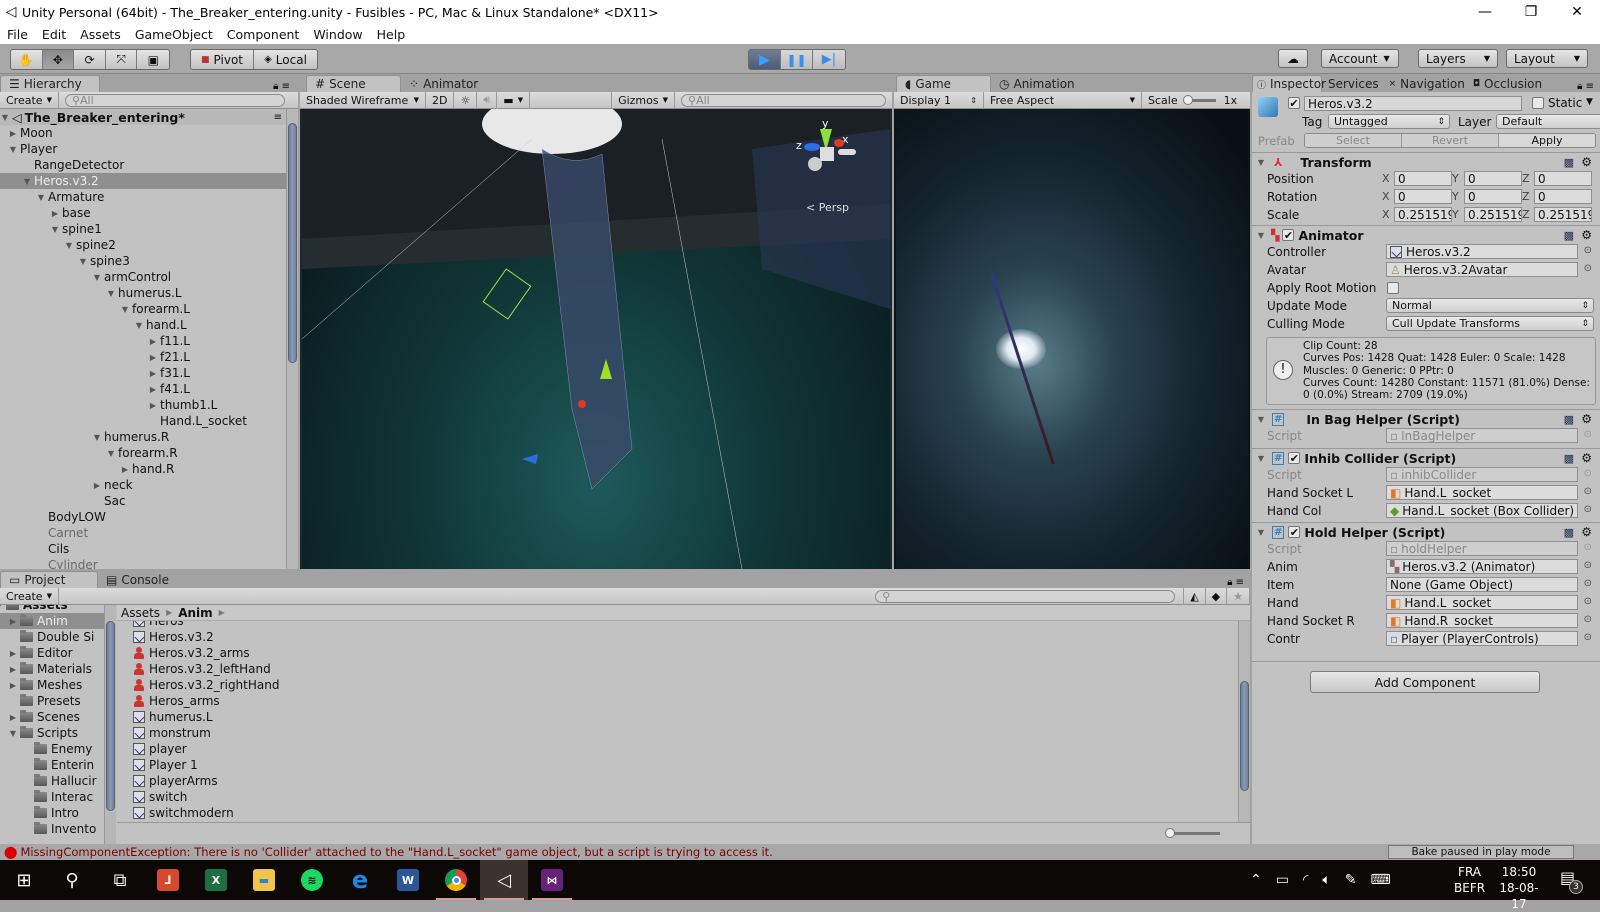 The height and width of the screenshot is (912, 1600). I want to click on project-asset: Heros.v3.2_rightHand, so click(670, 685).